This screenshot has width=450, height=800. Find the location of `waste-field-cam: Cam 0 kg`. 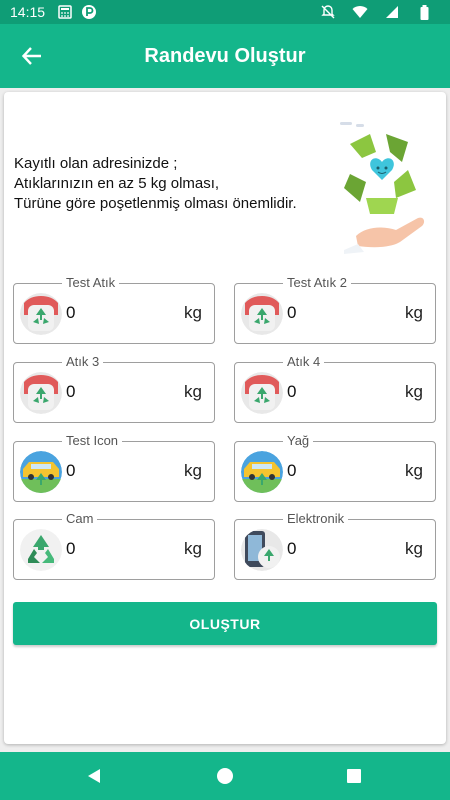

waste-field-cam: Cam 0 kg is located at coordinates (114, 545).